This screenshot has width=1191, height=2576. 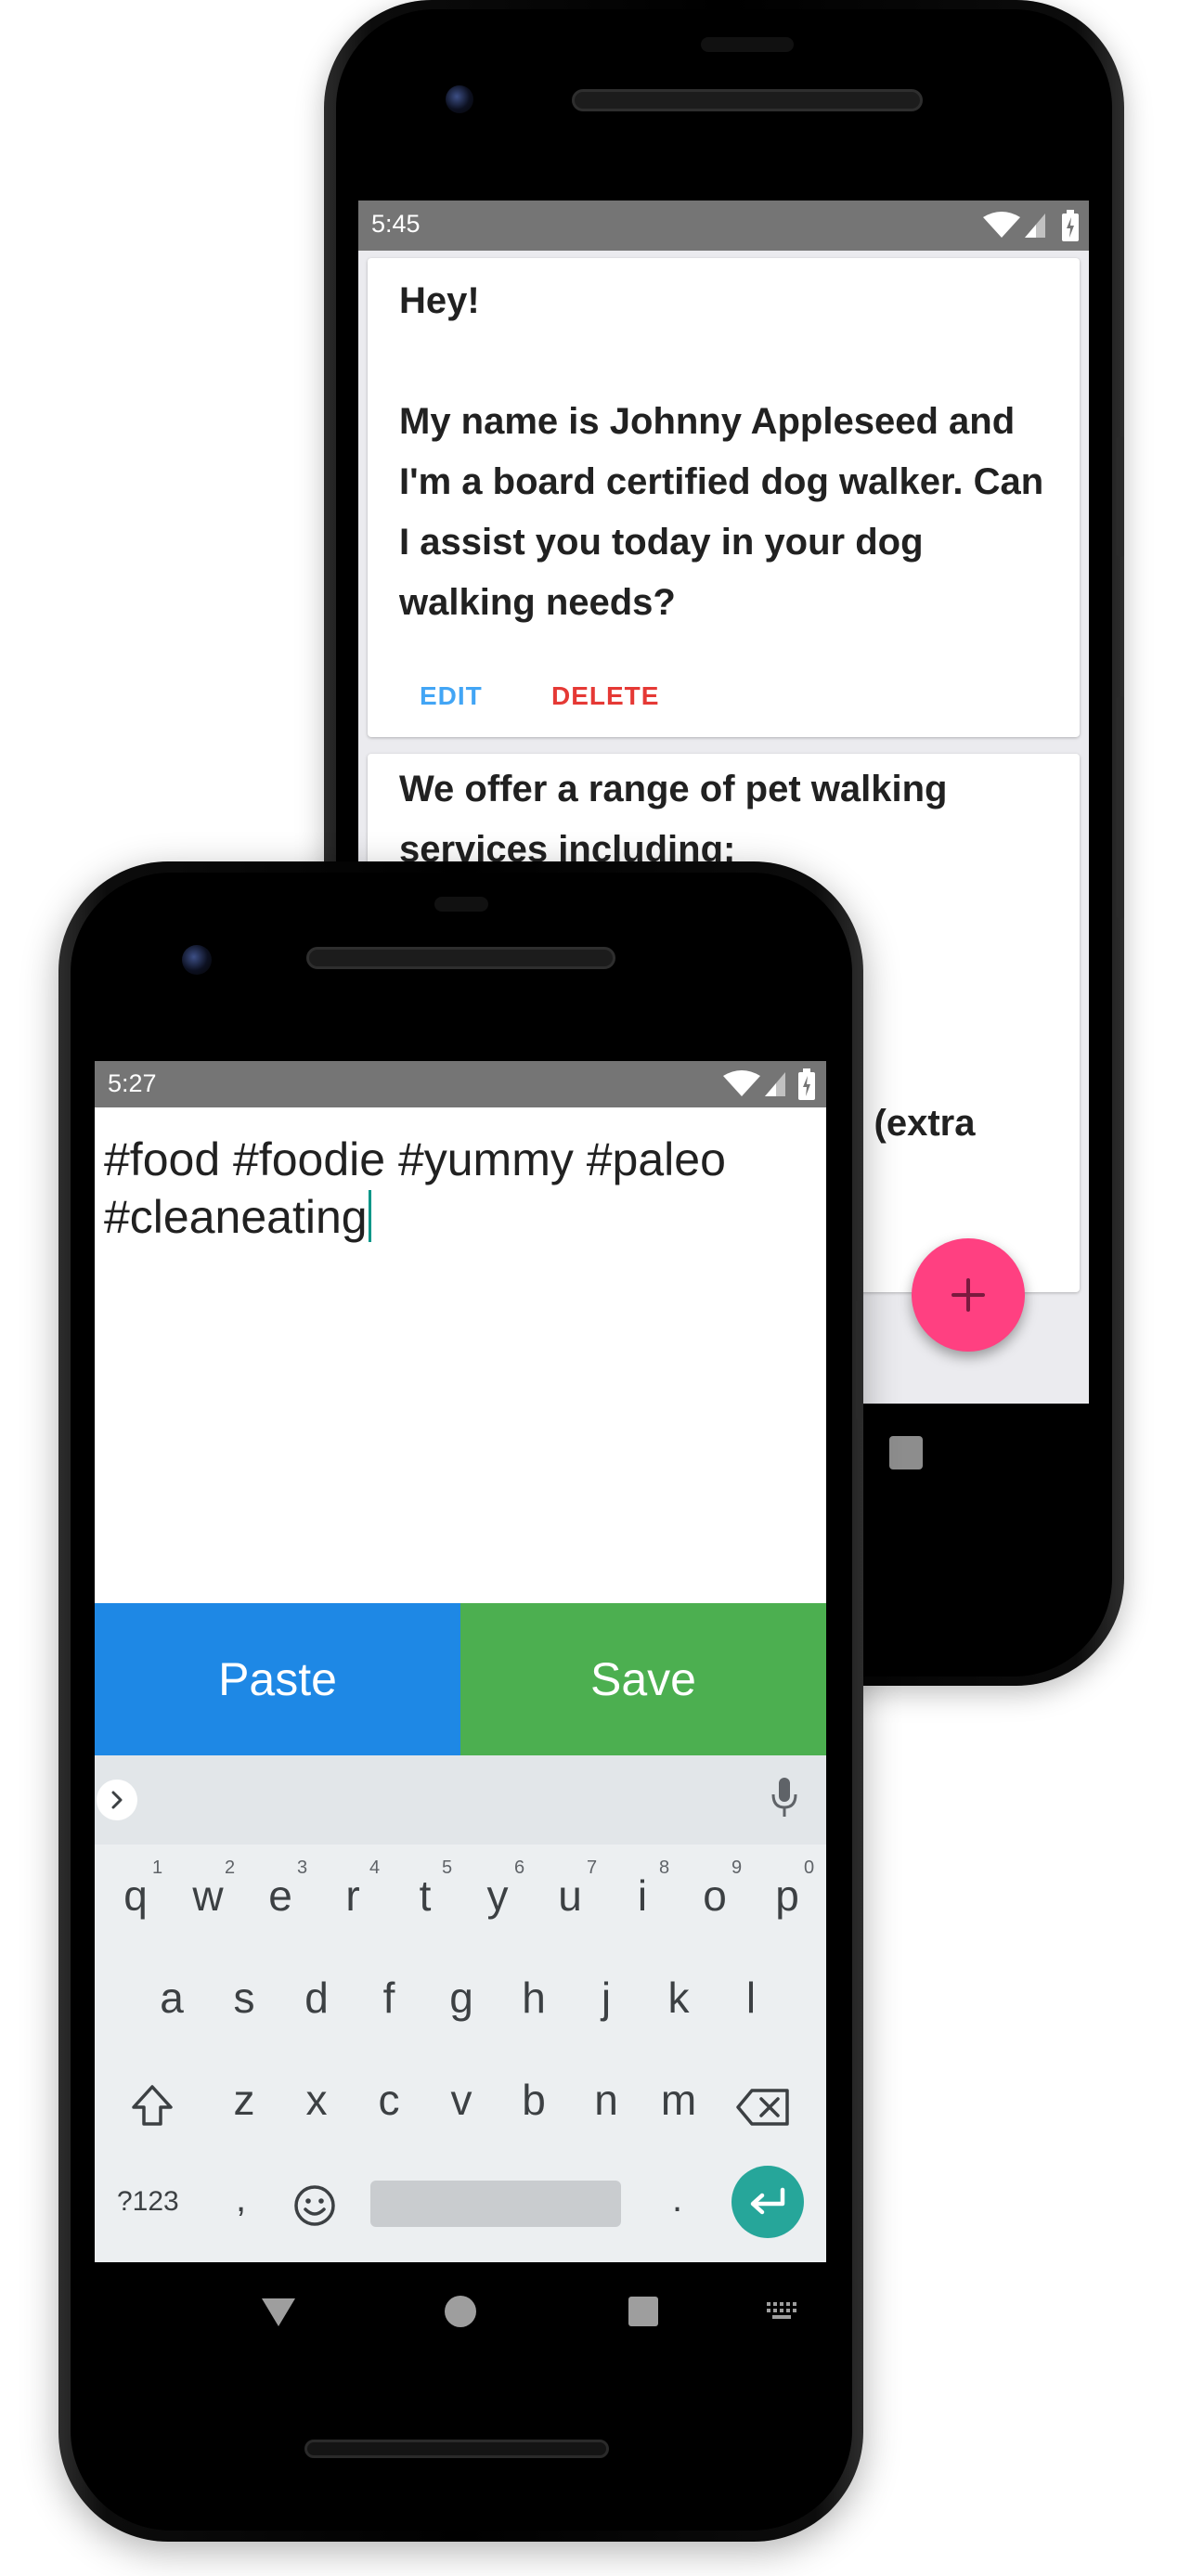 I want to click on key-l: l, so click(x=751, y=1998).